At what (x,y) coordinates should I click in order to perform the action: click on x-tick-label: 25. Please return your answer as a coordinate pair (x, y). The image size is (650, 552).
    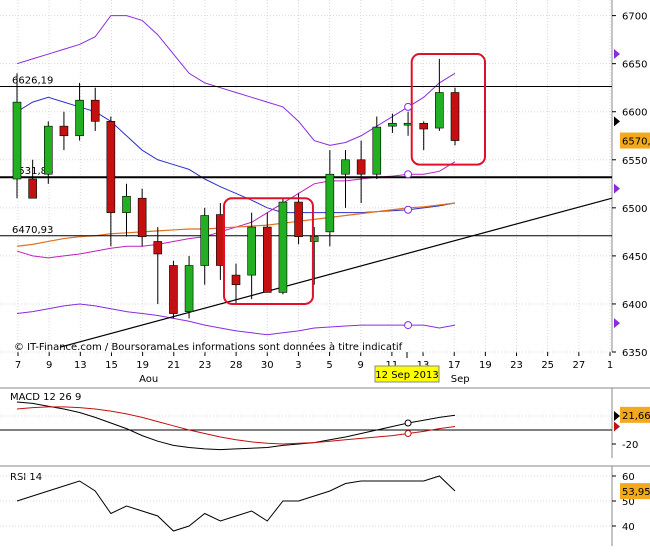
    Looking at the image, I should click on (547, 365).